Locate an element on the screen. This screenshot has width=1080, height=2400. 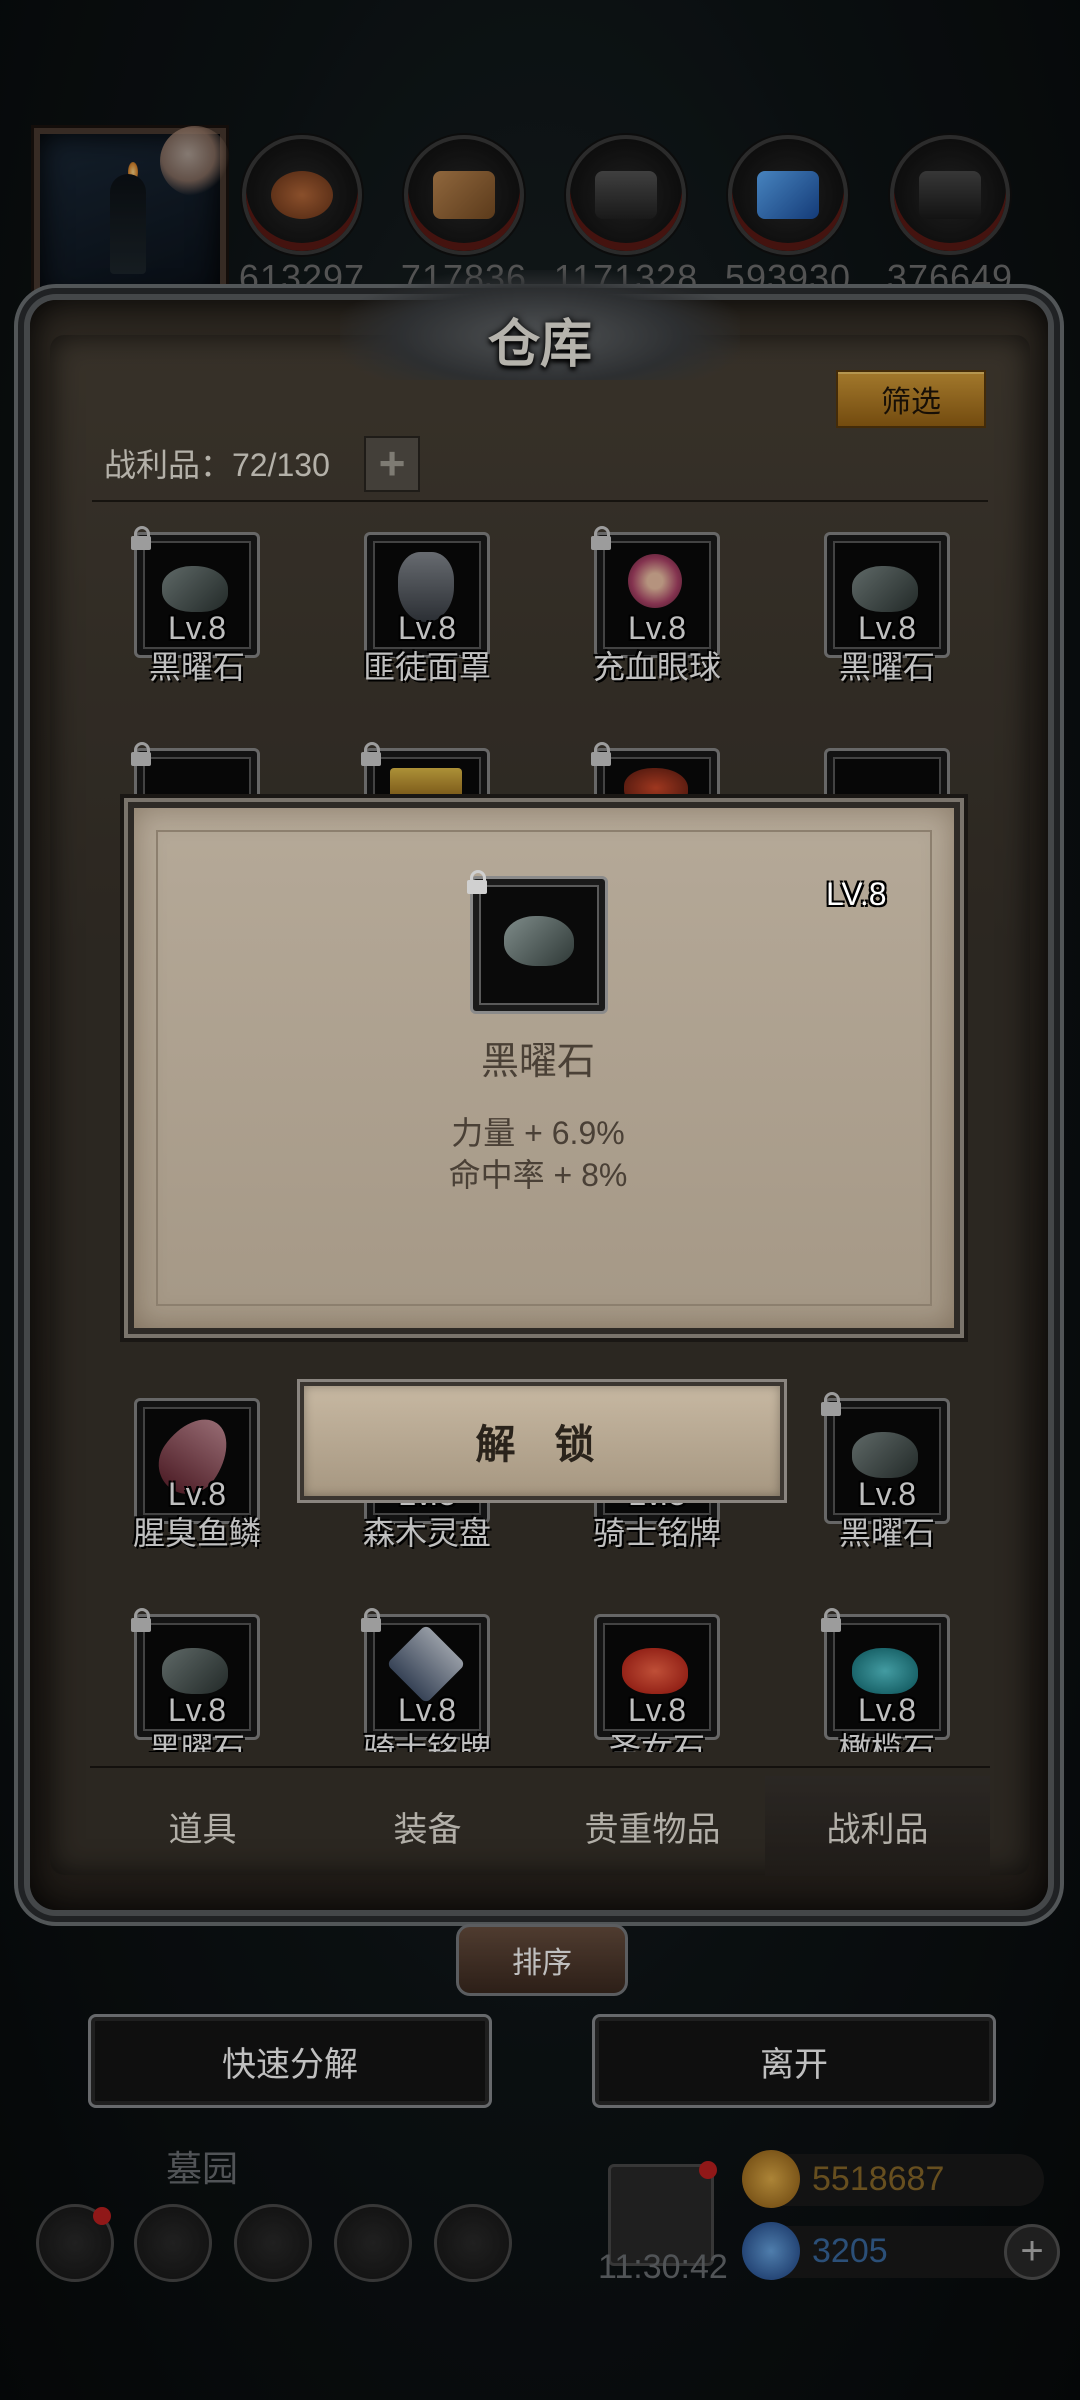
popup-stat-accuracy: 命中率 + 8% is located at coordinates (538, 1175).